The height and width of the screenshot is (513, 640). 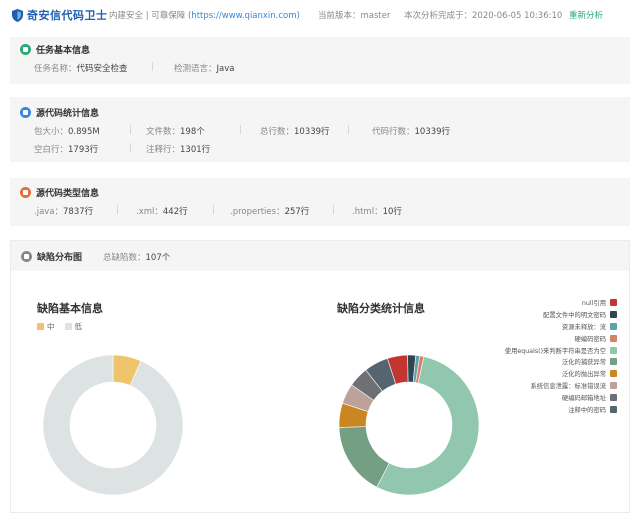 I want to click on legend-item: 硬编码邮箱地址, so click(x=547, y=397).